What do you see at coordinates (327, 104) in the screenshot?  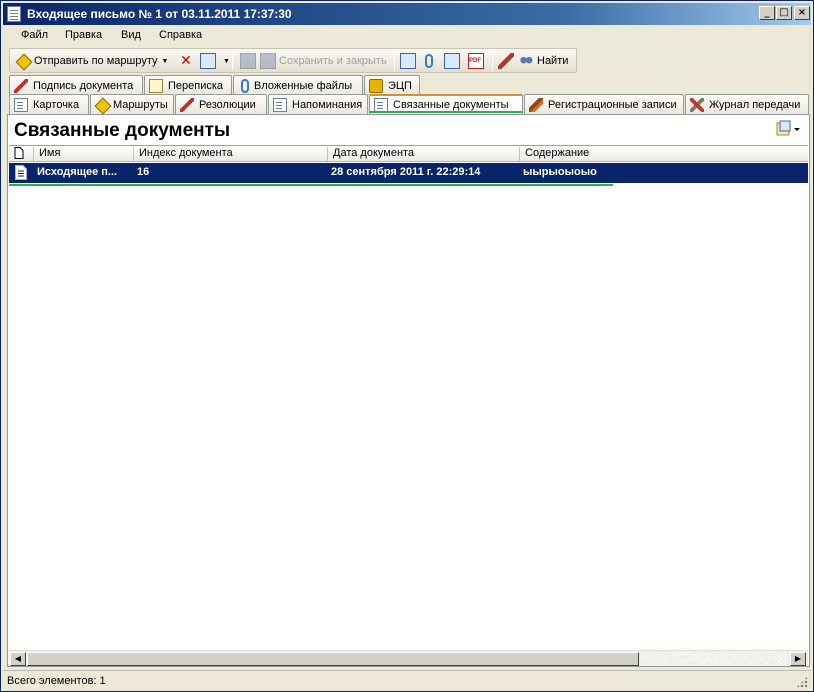 I see `tab-label: Напоминания` at bounding box center [327, 104].